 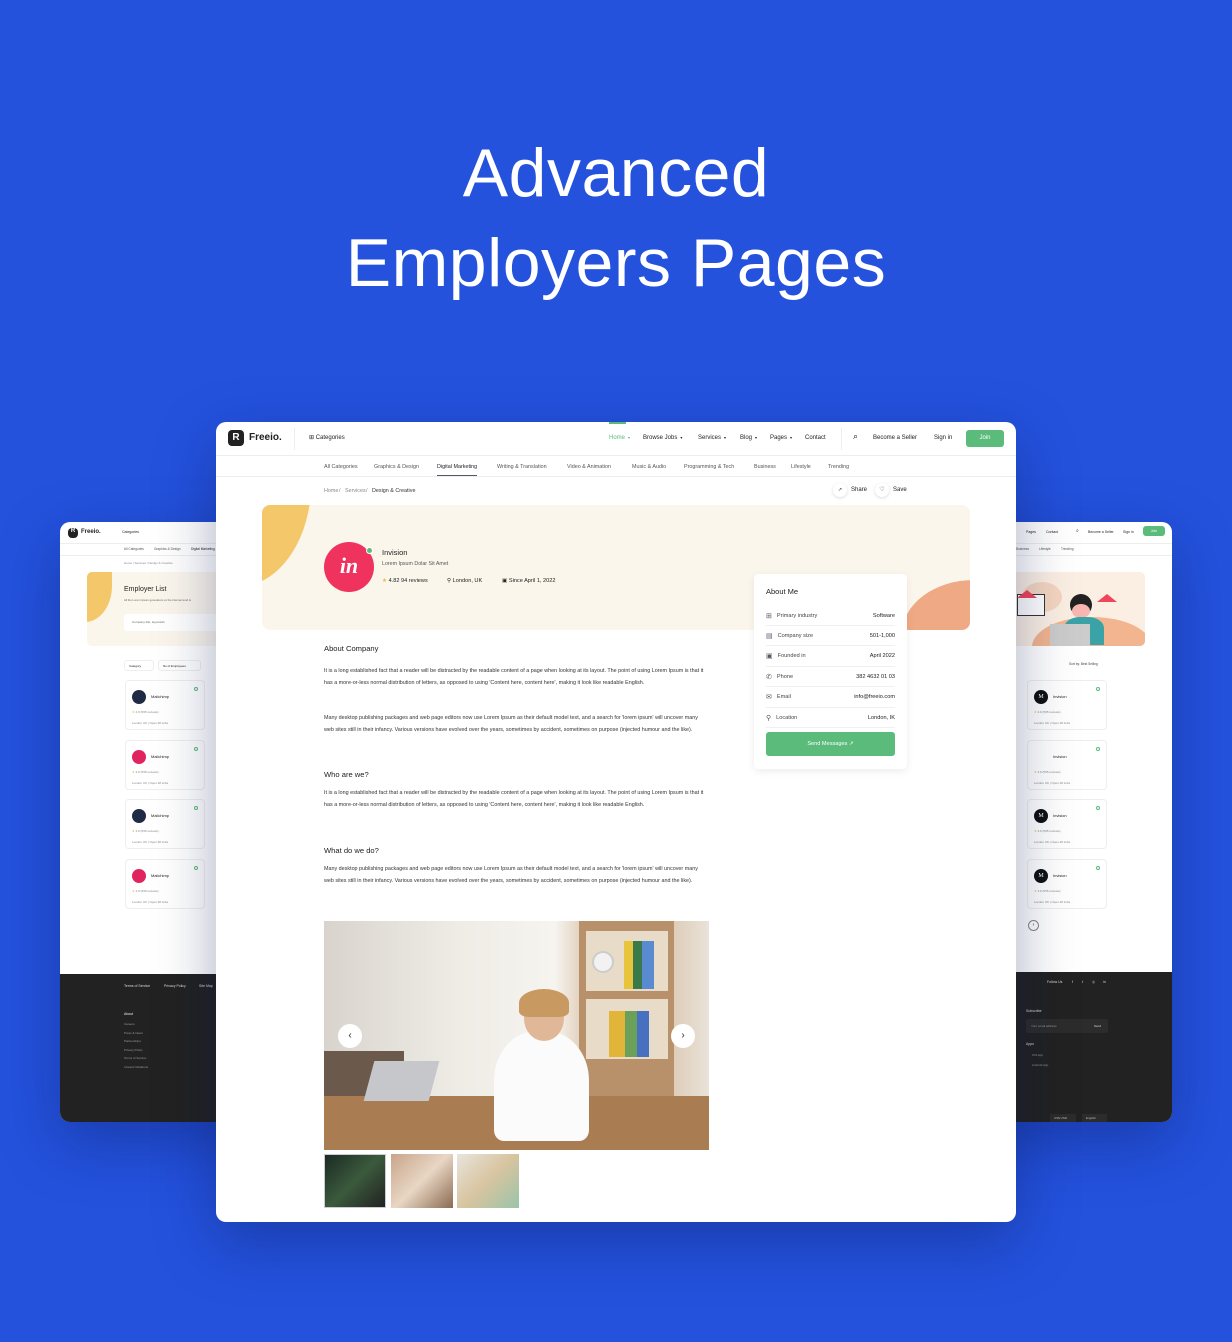 I want to click on section-heading: What do we do?, so click(x=351, y=850).